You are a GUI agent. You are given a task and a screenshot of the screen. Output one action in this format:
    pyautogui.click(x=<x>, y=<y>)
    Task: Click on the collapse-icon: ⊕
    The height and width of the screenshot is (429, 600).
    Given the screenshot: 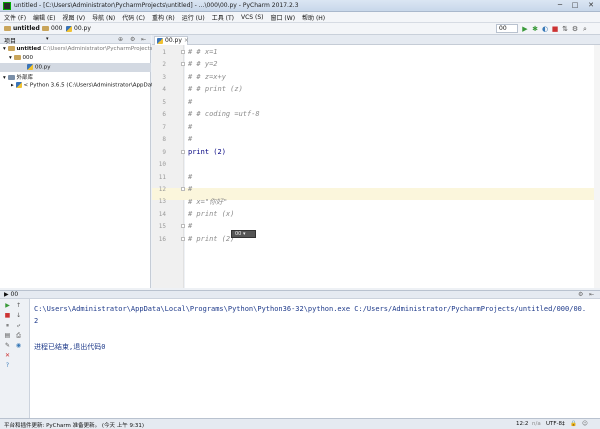 What is the action you would take?
    pyautogui.click(x=120, y=39)
    